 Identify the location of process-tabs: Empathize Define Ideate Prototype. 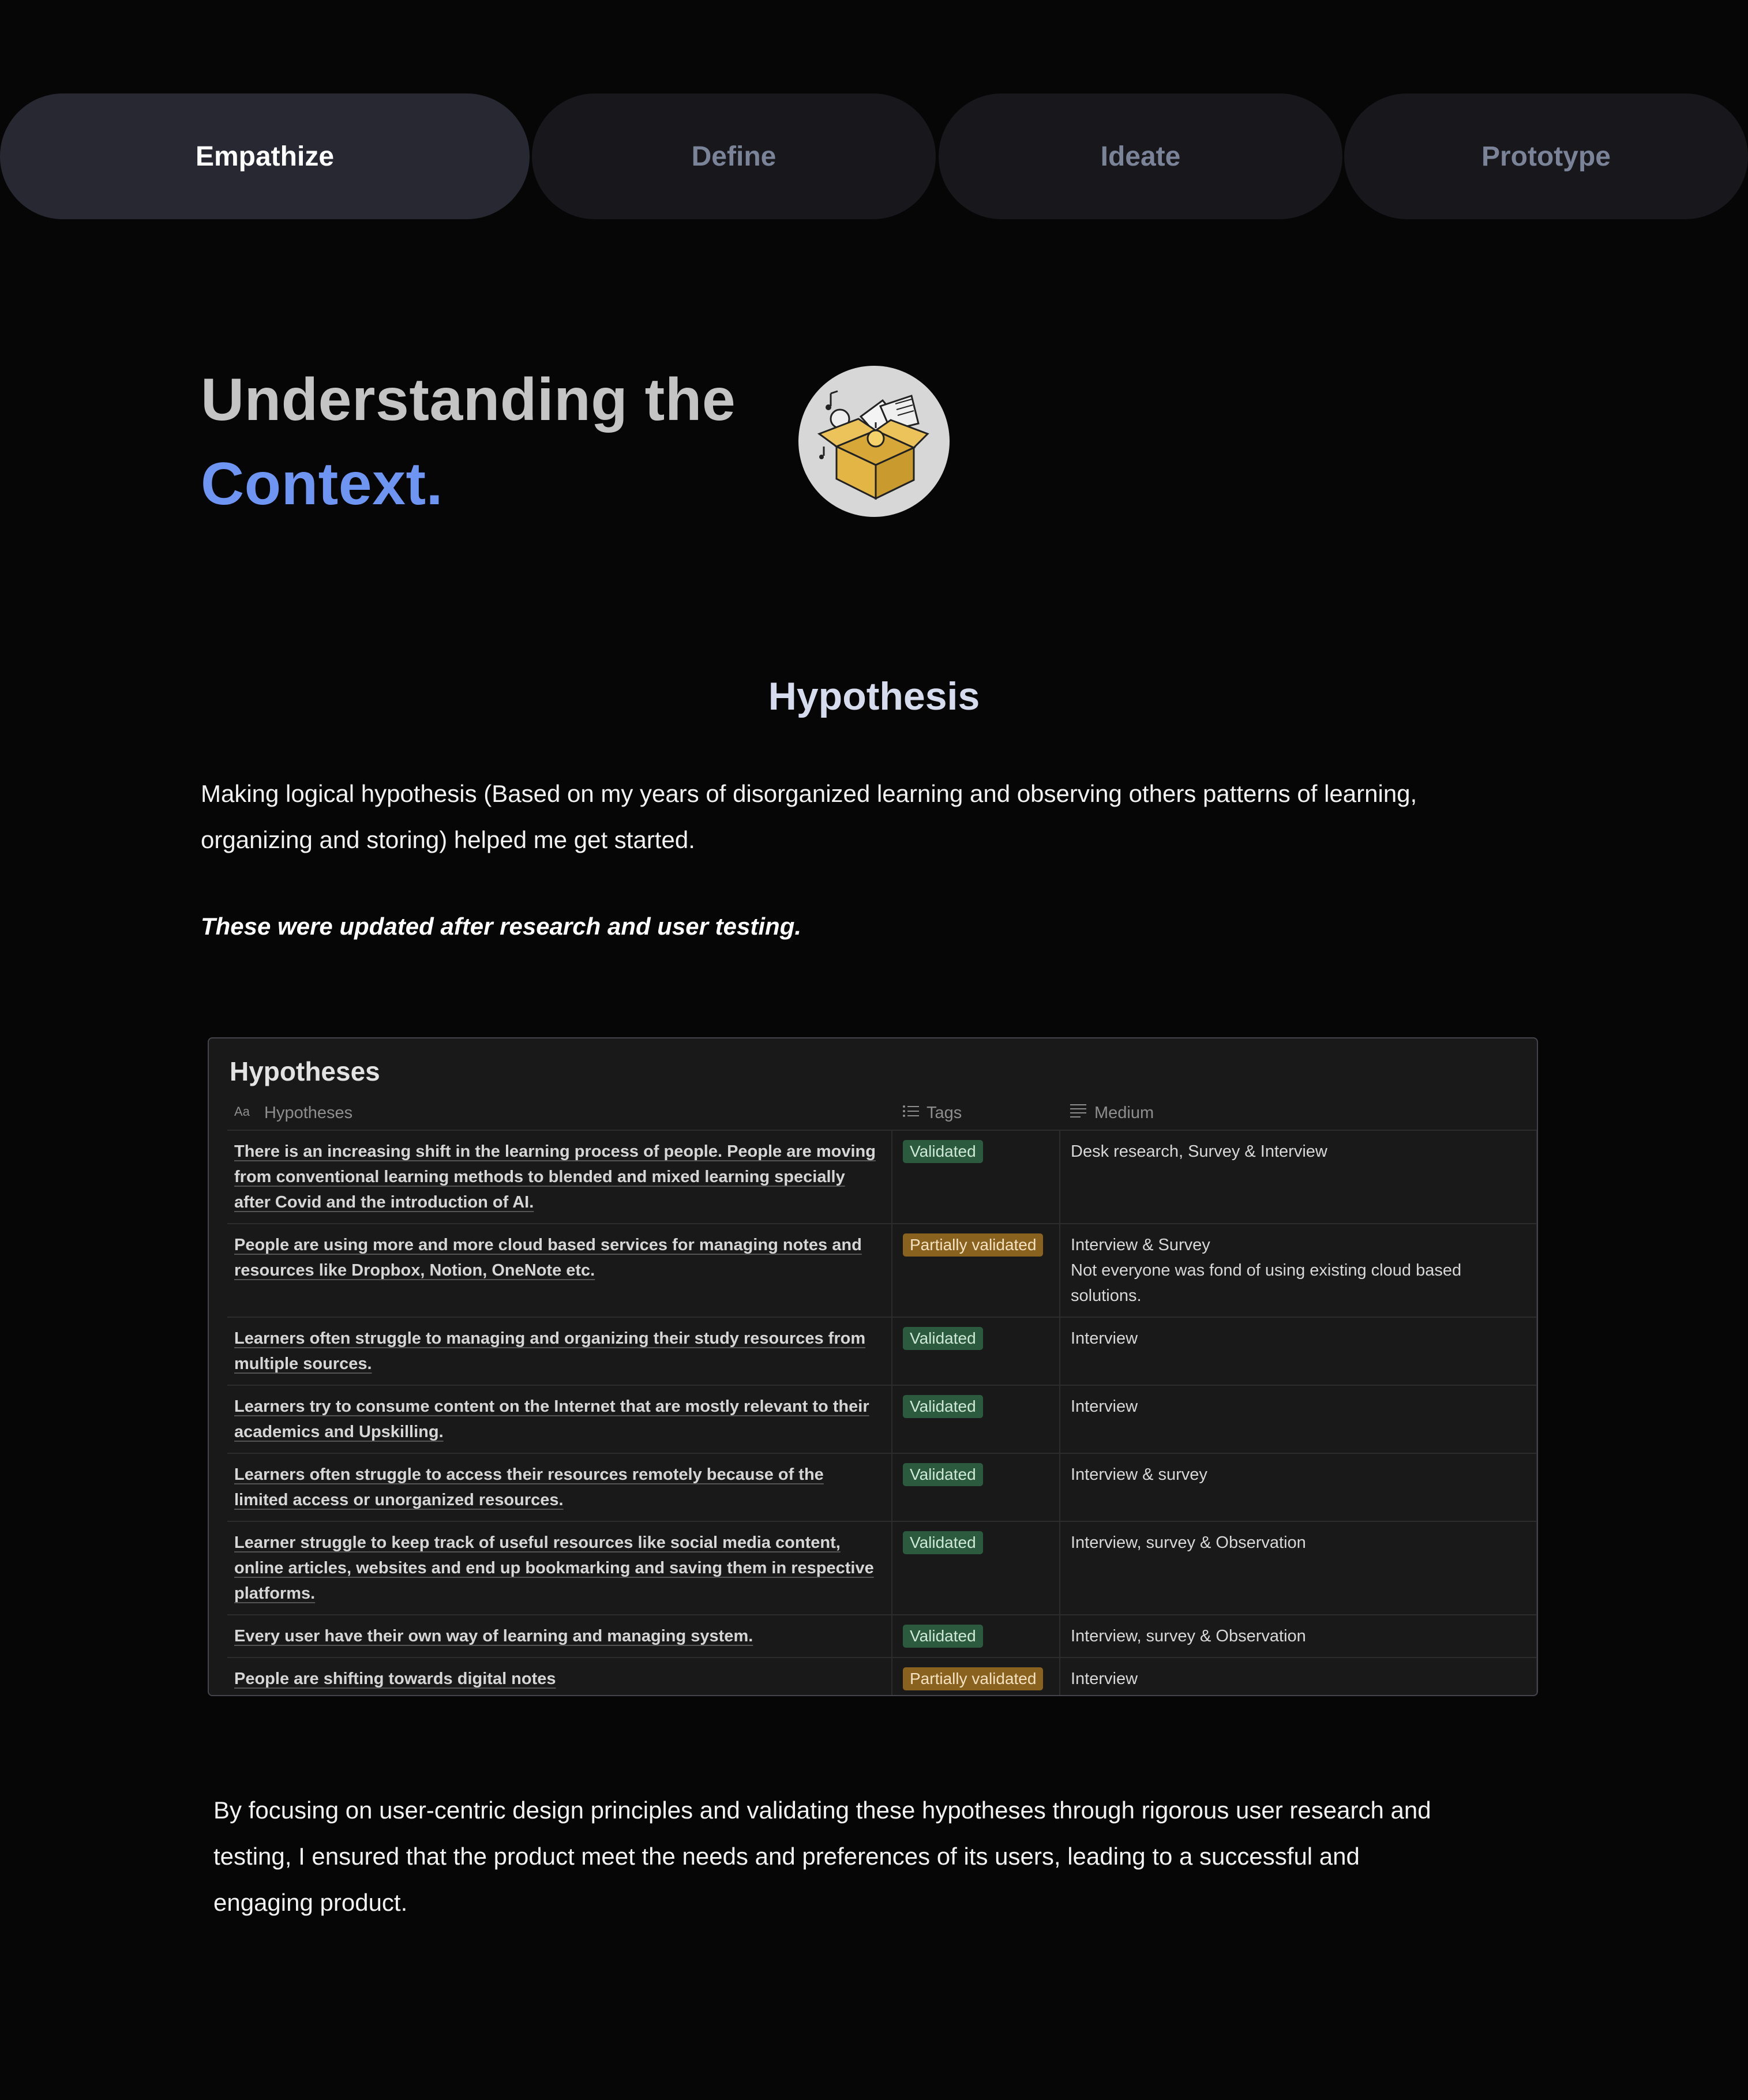
(874, 156).